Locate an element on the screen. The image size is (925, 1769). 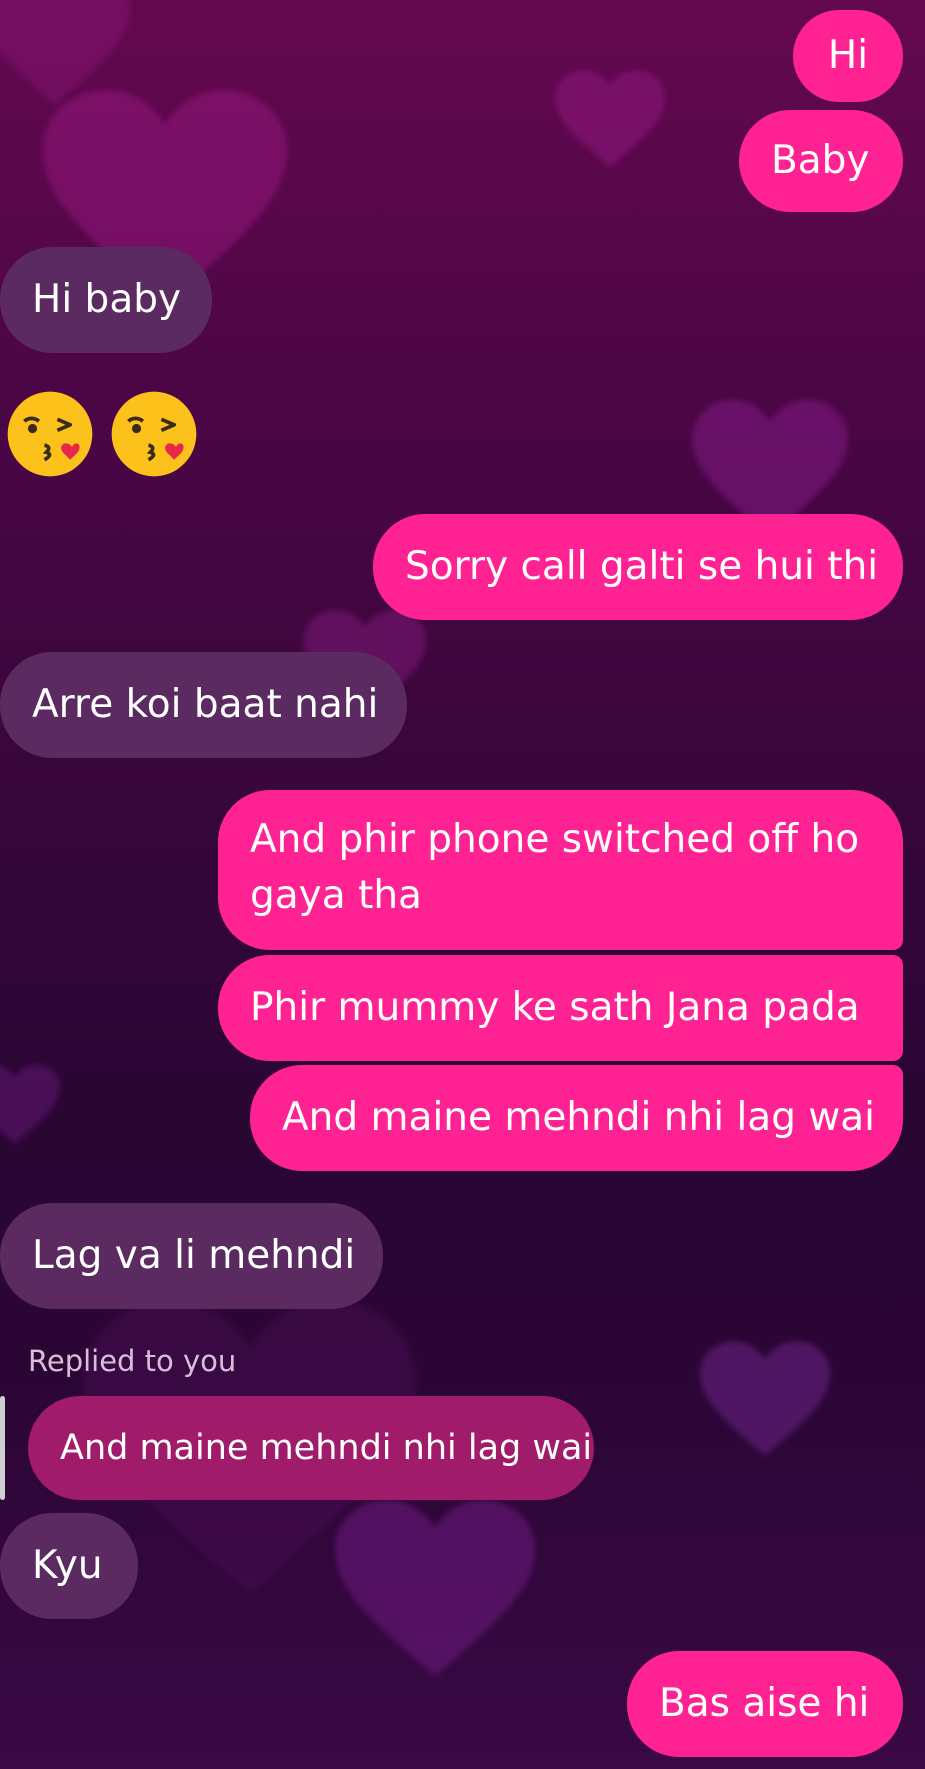
sent-message: Hi is located at coordinates (848, 56).